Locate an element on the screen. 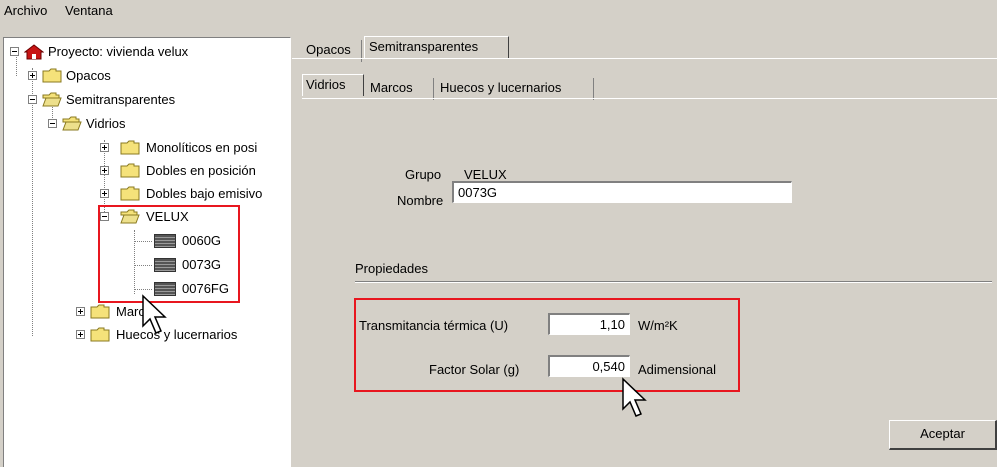 The image size is (997, 467). tree-label: 0060G is located at coordinates (202, 240).